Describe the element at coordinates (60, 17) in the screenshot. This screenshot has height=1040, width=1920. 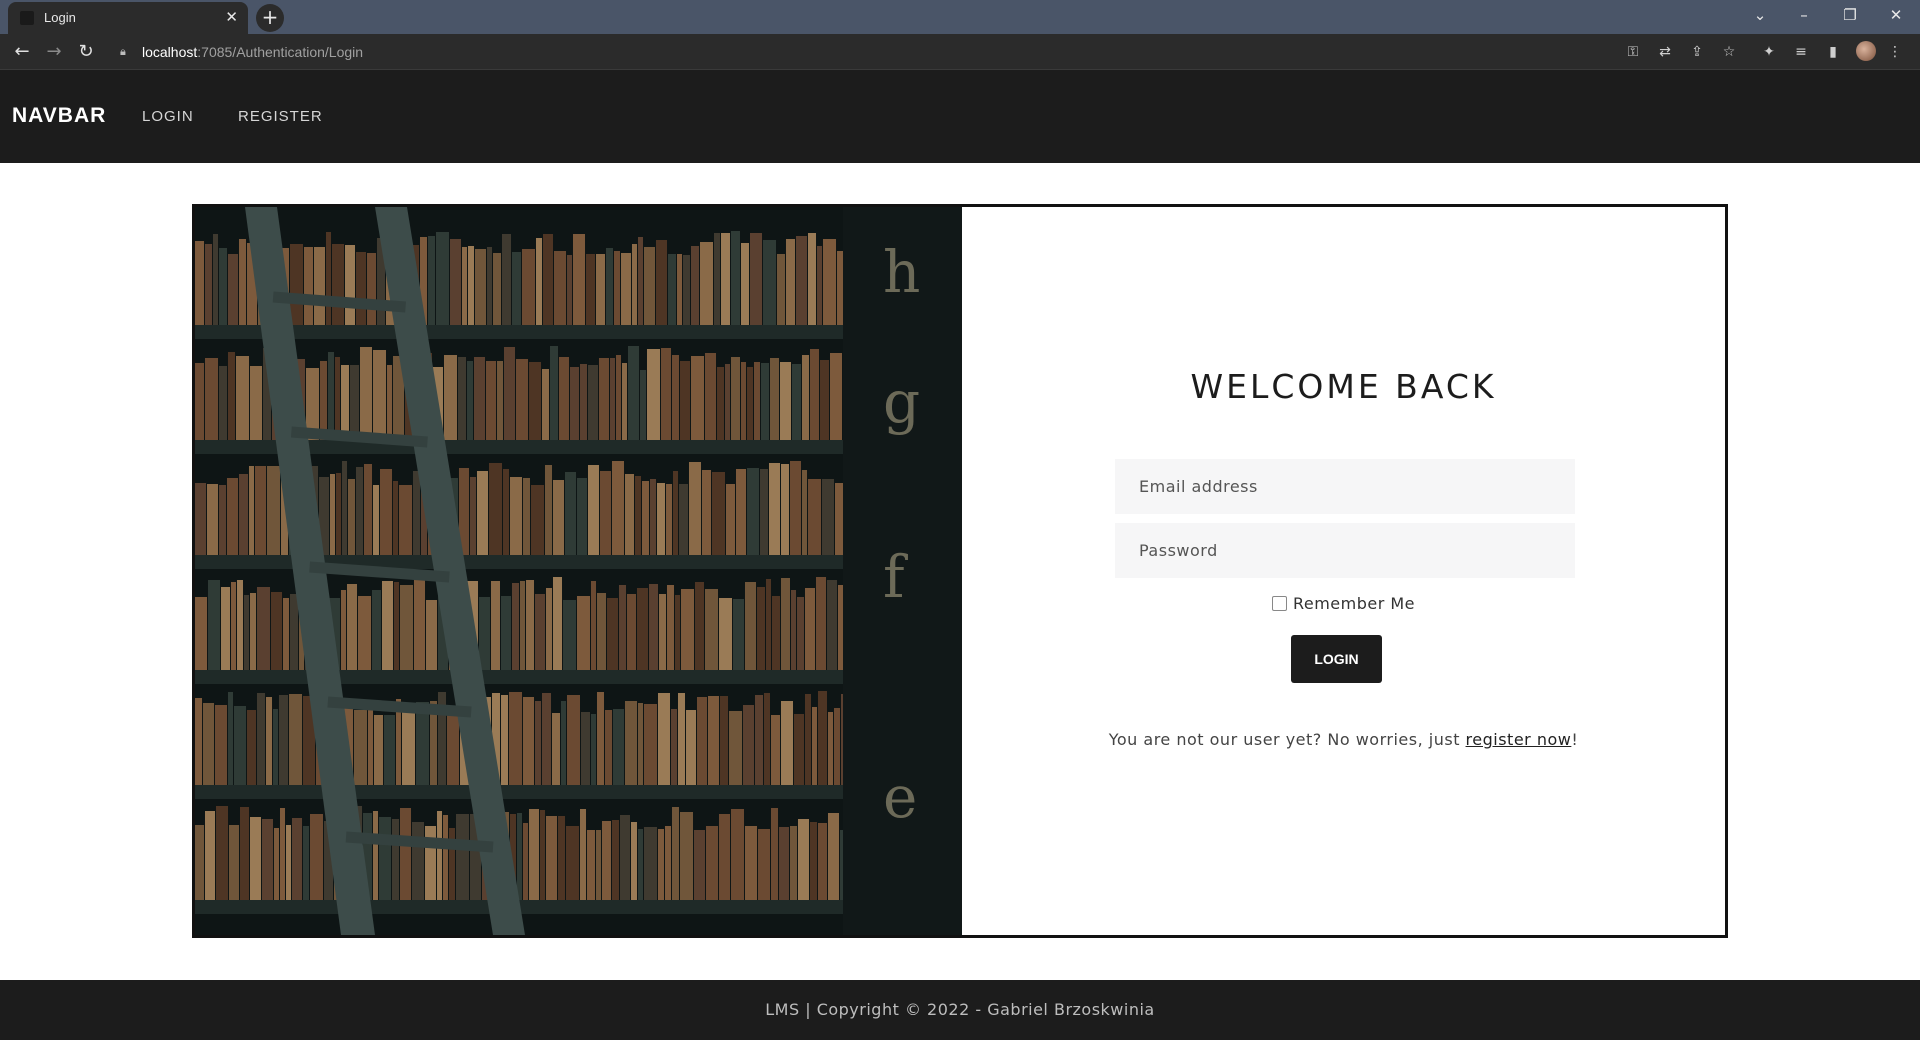
I see `tab-title: Login` at that location.